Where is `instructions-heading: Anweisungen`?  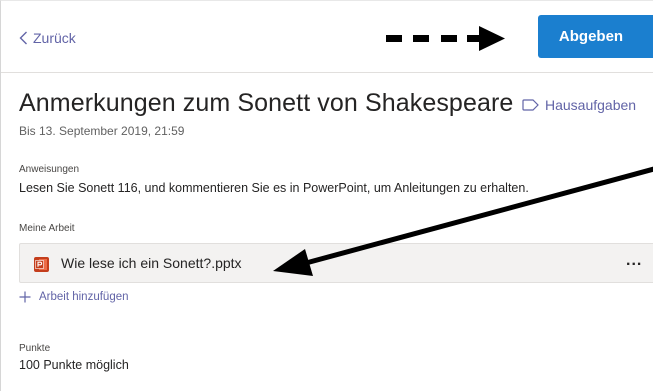
instructions-heading: Anweisungen is located at coordinates (49, 169).